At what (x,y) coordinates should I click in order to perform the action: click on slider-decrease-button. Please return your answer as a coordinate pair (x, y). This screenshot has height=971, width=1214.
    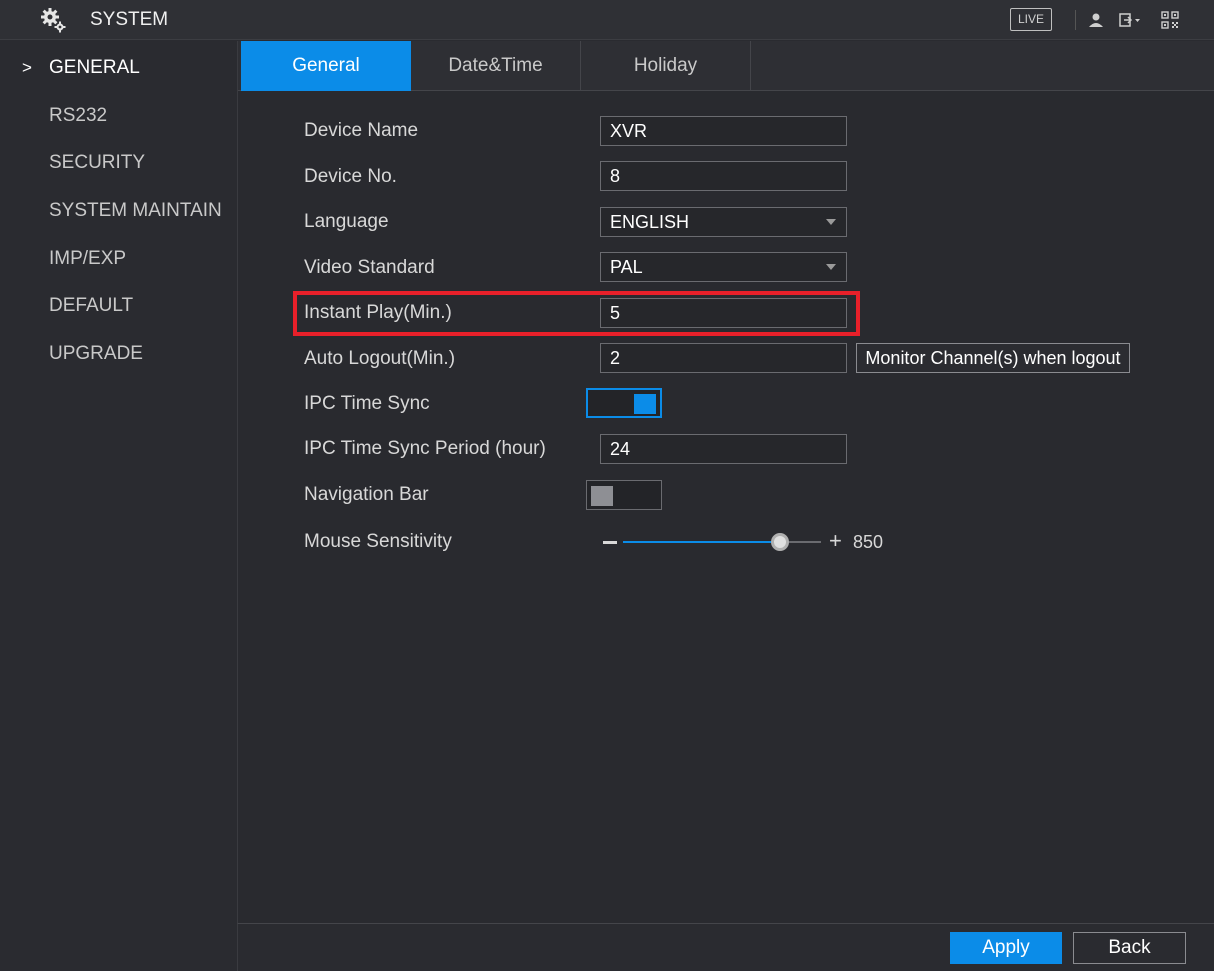
    Looking at the image, I should click on (610, 542).